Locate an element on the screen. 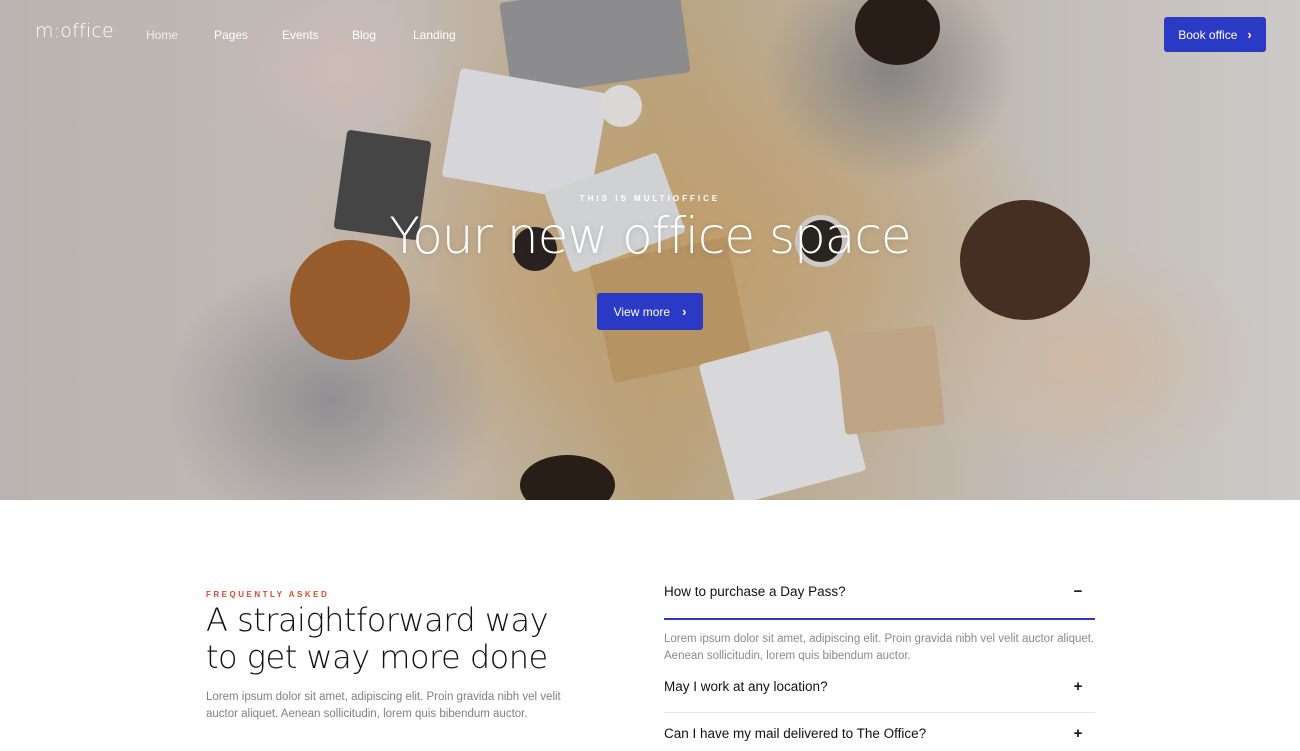 Image resolution: width=1300 pixels, height=751 pixels. hero-title: Your new office space is located at coordinates (650, 236).